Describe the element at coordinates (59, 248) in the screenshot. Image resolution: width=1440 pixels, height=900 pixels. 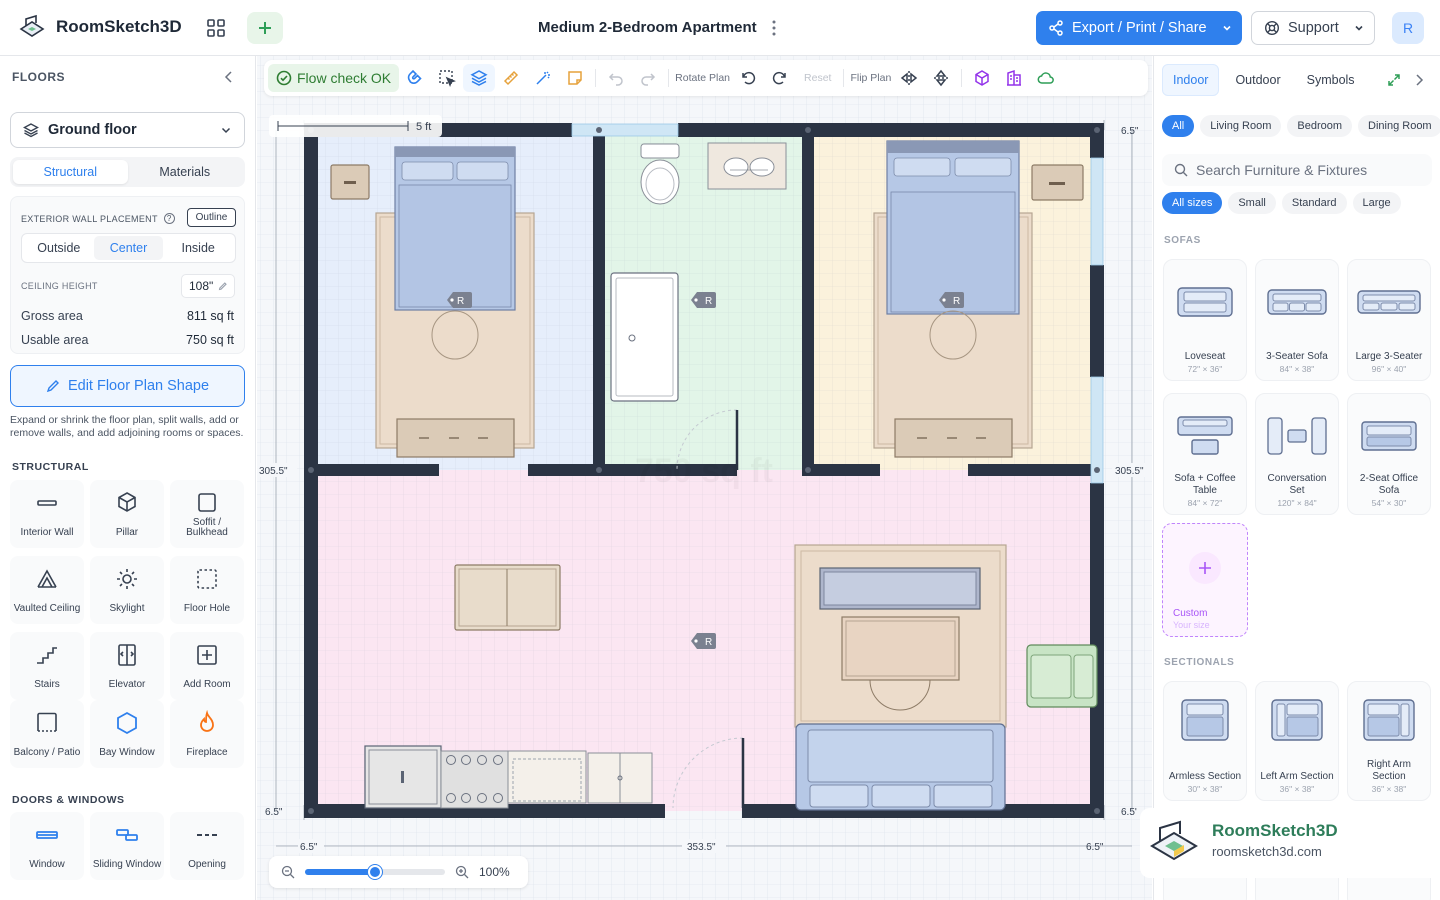
I see `wall-placement-outside: Outside` at that location.